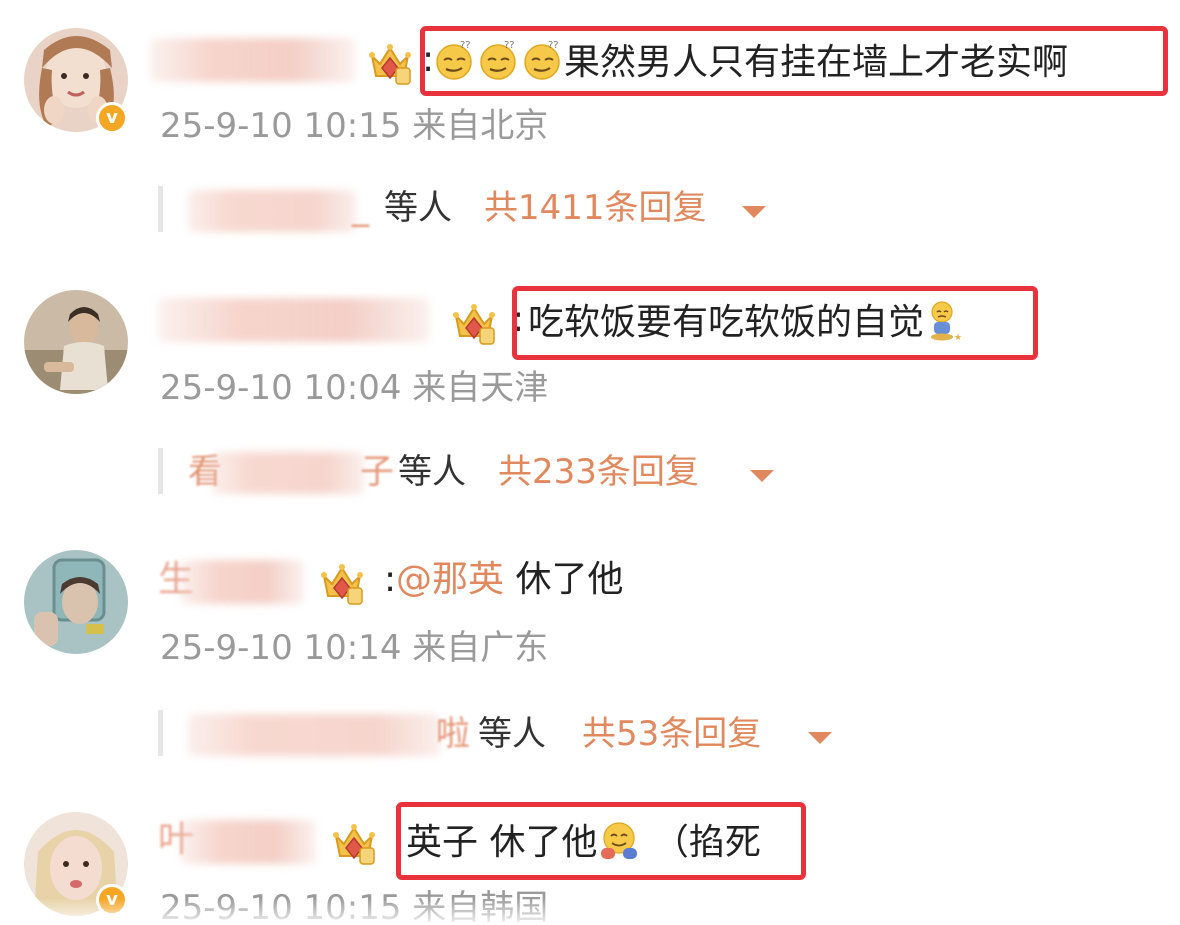  I want to click on bottom-fade-overlay, so click(590, 911).